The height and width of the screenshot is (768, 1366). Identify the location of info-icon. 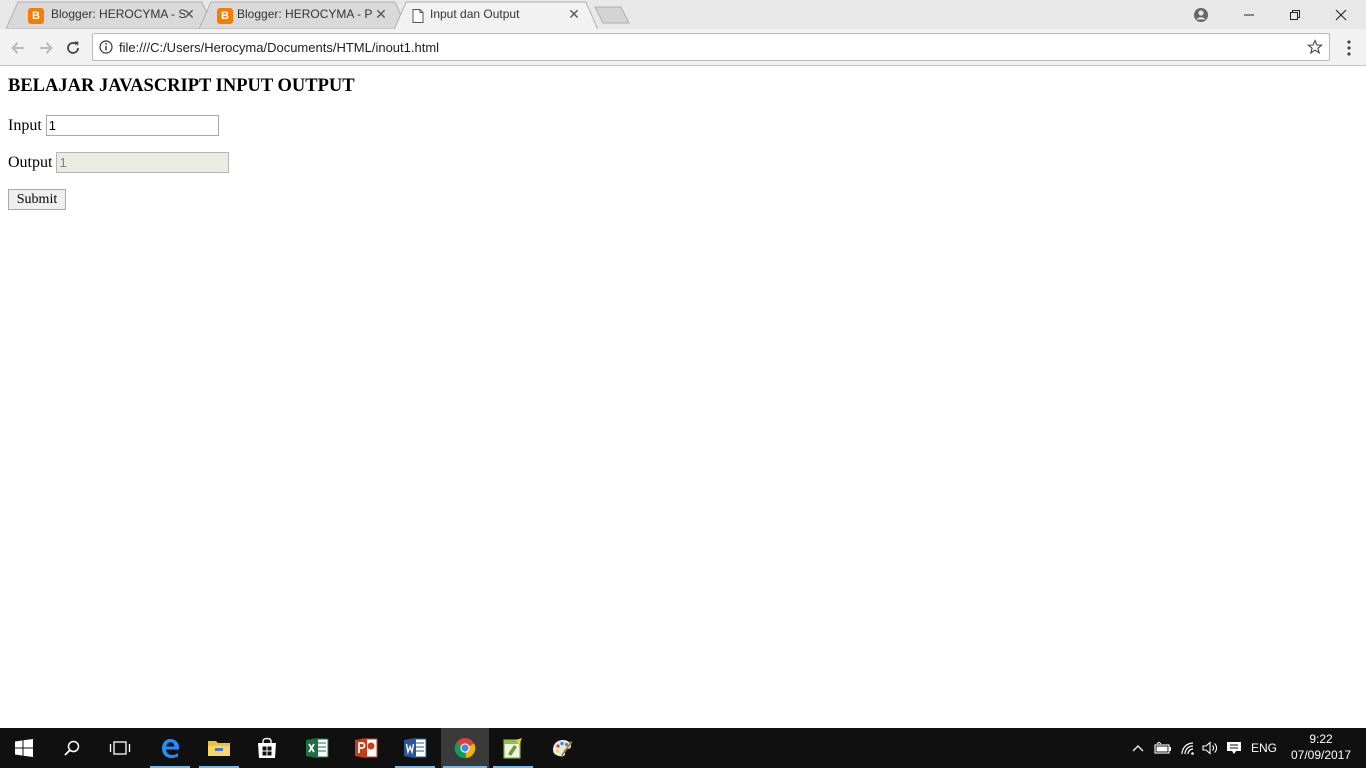
(106, 47).